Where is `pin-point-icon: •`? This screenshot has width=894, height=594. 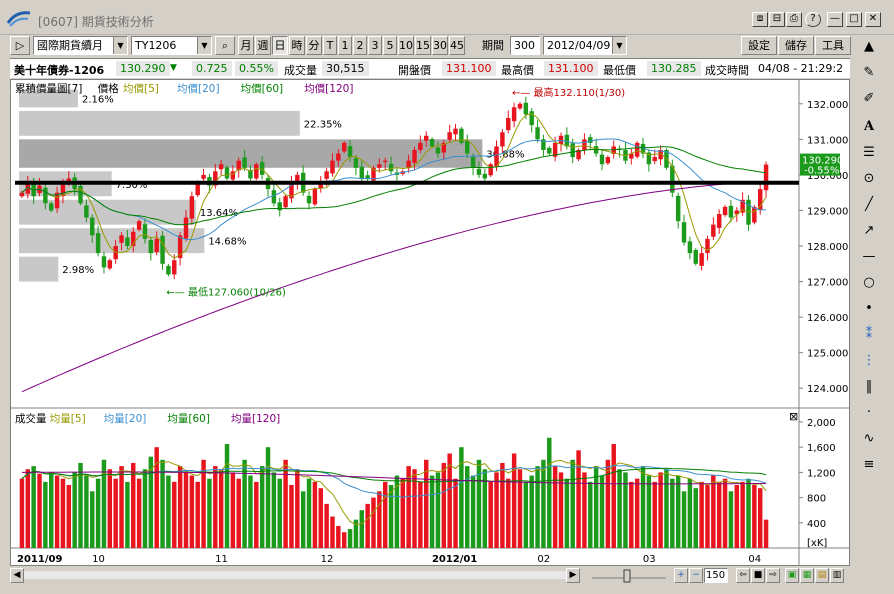
pin-point-icon: • is located at coordinates (869, 309).